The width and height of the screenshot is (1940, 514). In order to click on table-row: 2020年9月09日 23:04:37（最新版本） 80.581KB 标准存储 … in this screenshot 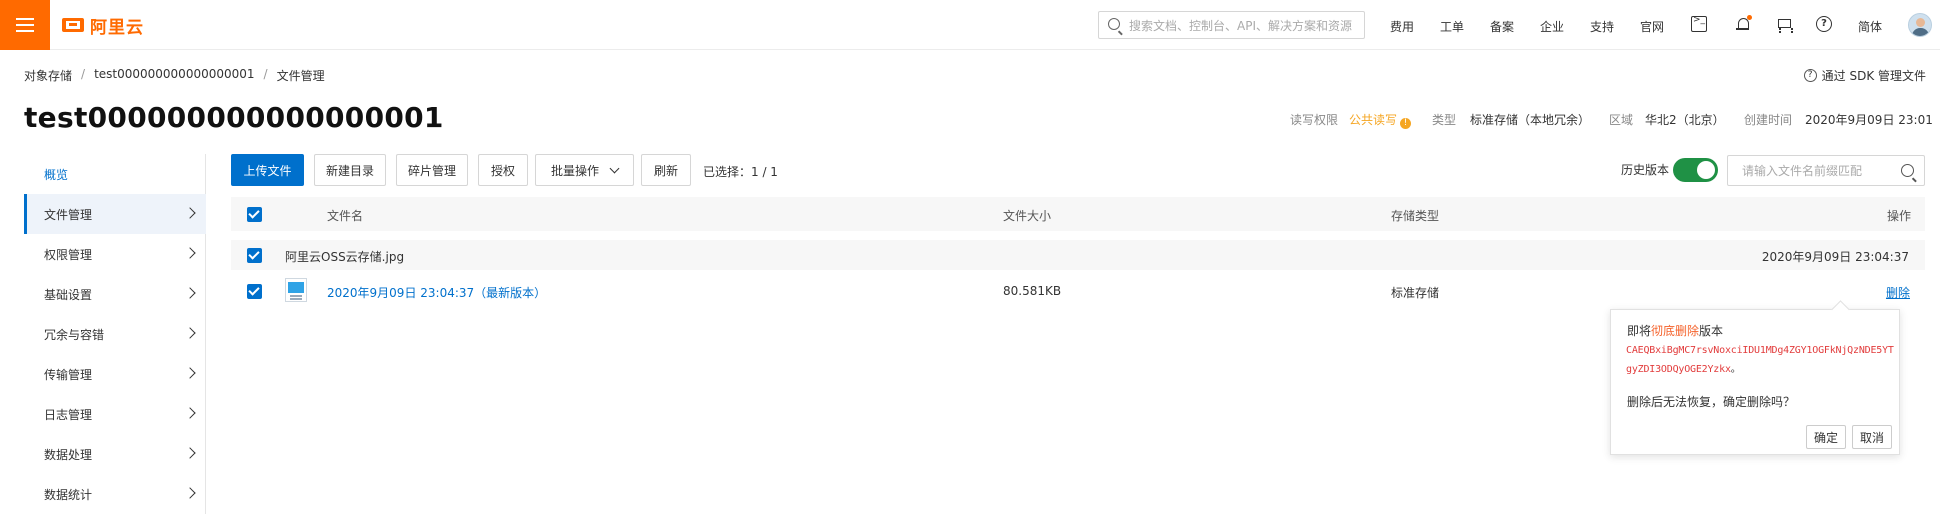, I will do `click(1078, 292)`.